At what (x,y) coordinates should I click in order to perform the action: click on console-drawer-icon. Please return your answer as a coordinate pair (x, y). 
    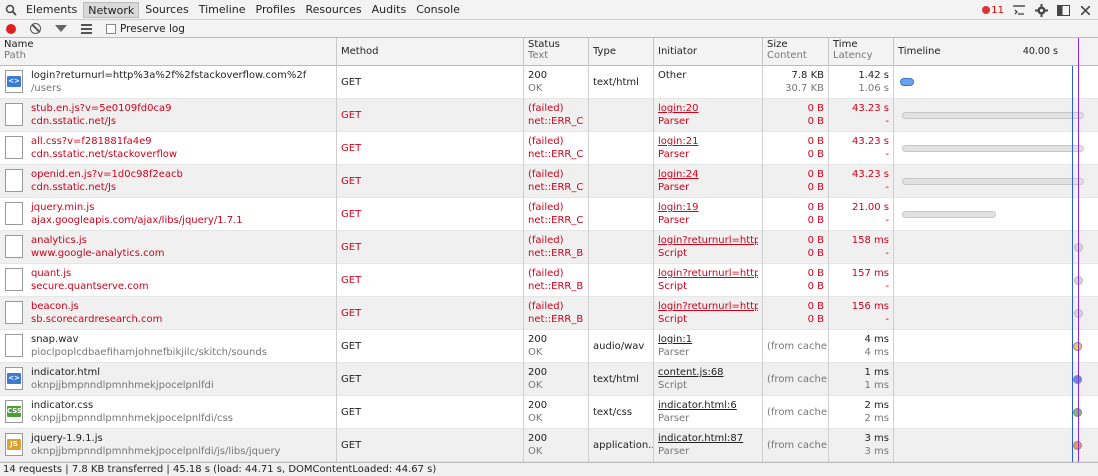
    Looking at the image, I should click on (1019, 10).